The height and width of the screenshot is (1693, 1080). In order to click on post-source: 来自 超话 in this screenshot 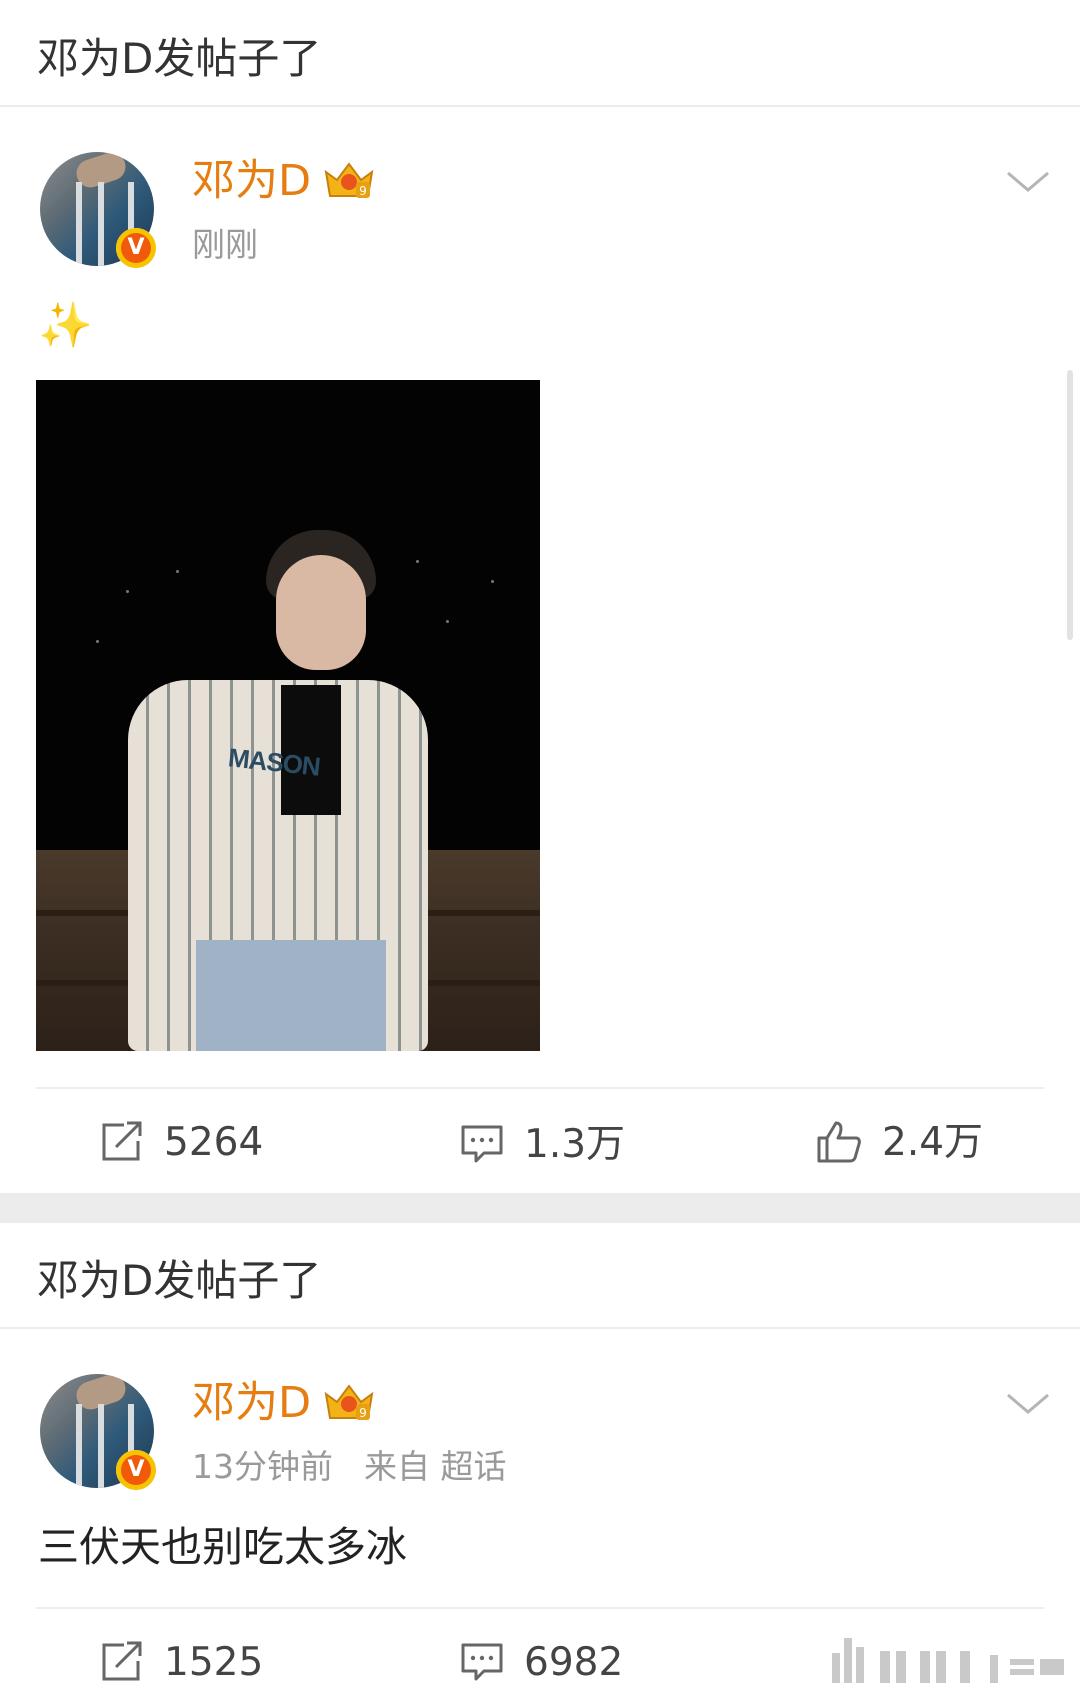, I will do `click(435, 1466)`.